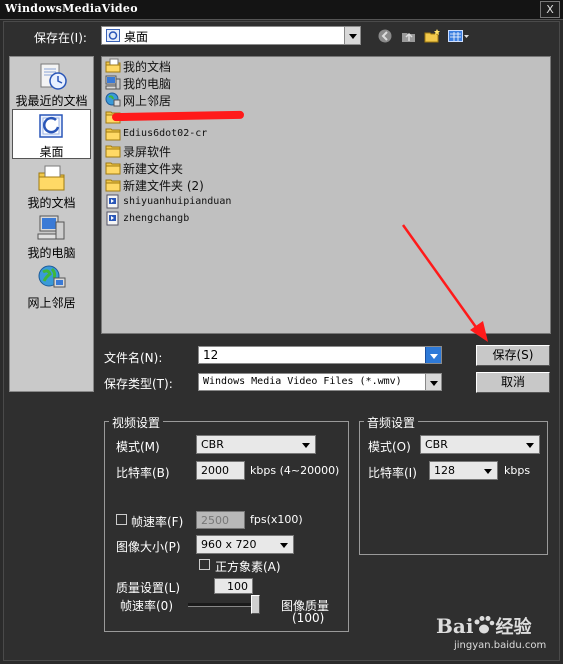 This screenshot has height=664, width=563. What do you see at coordinates (138, 384) in the screenshot?
I see `filetype-label: 保存类型(T):` at bounding box center [138, 384].